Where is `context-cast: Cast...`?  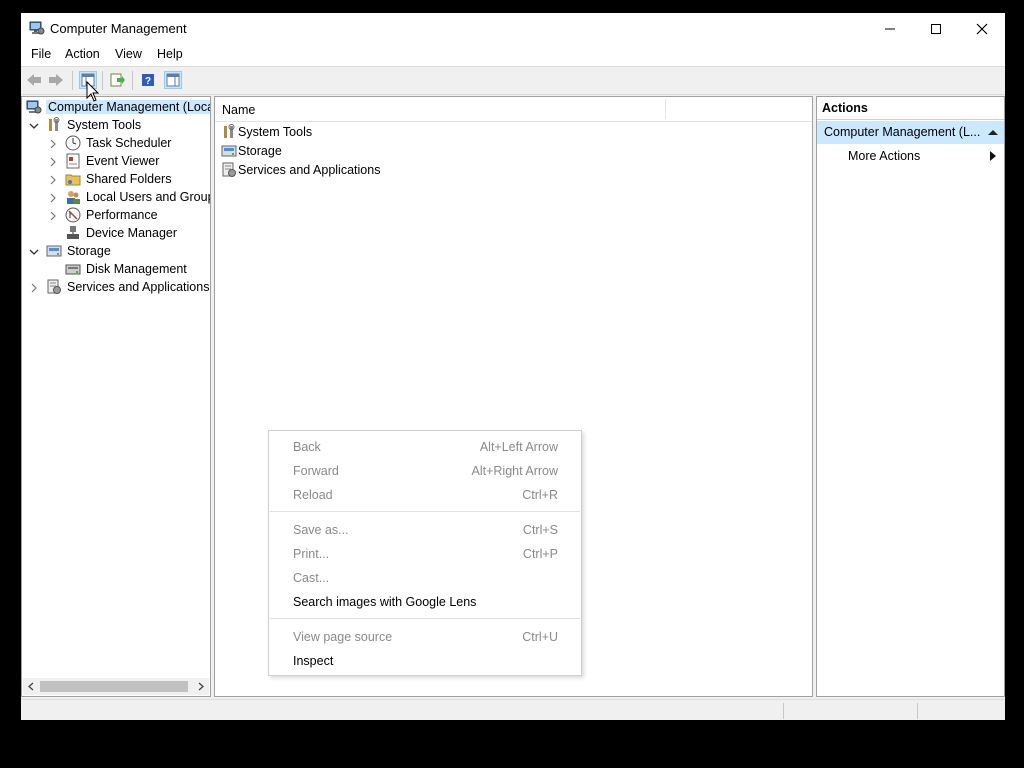
context-cast: Cast... is located at coordinates (425, 579).